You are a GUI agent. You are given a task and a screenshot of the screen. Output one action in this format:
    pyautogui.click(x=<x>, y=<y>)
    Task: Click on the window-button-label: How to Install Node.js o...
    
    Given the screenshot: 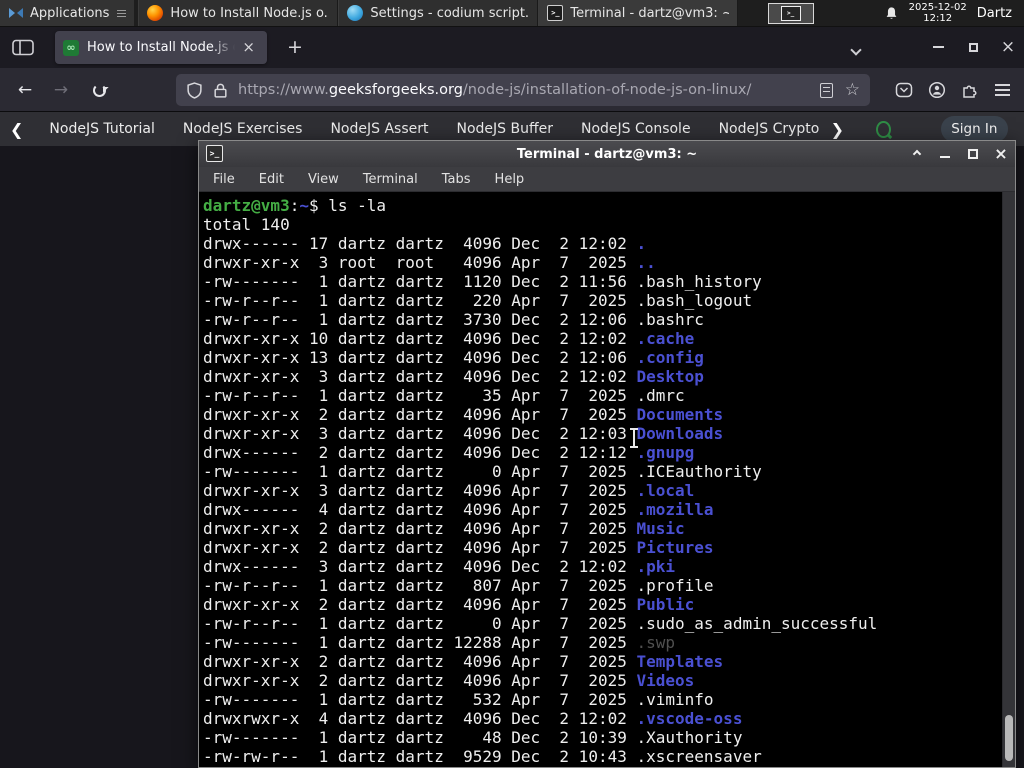 What is the action you would take?
    pyautogui.click(x=250, y=13)
    